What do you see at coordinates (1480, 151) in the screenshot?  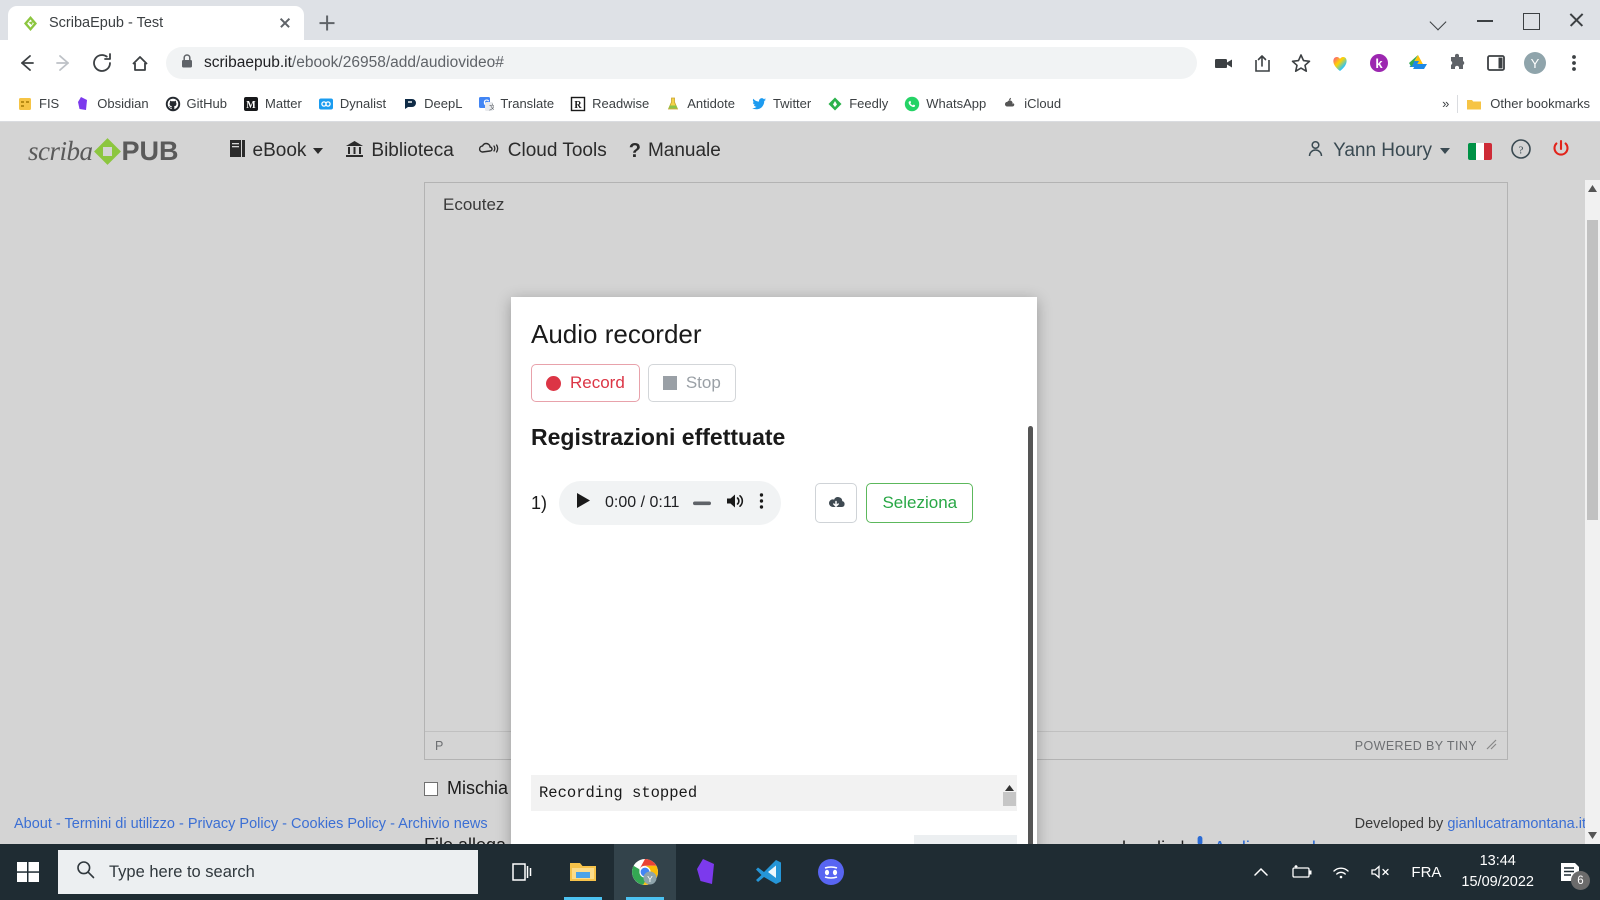 I see `italy-flag-icon` at bounding box center [1480, 151].